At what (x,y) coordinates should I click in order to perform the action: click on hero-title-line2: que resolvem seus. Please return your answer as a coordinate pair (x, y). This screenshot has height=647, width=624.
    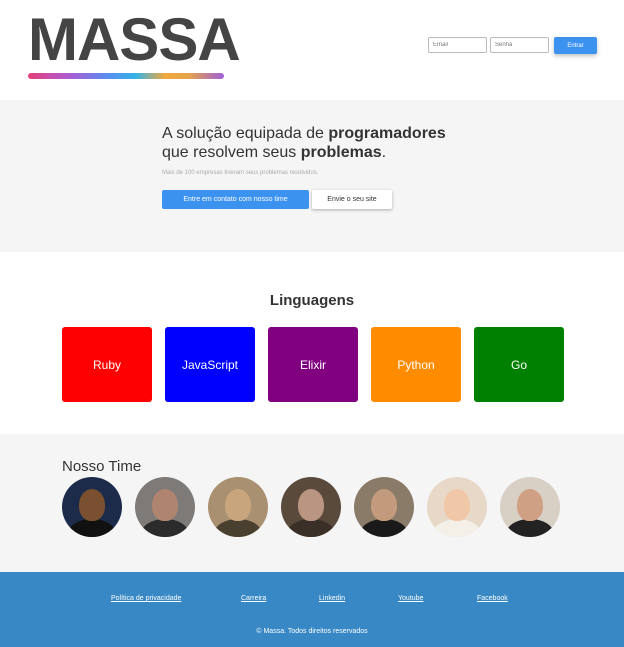
    Looking at the image, I should click on (231, 152).